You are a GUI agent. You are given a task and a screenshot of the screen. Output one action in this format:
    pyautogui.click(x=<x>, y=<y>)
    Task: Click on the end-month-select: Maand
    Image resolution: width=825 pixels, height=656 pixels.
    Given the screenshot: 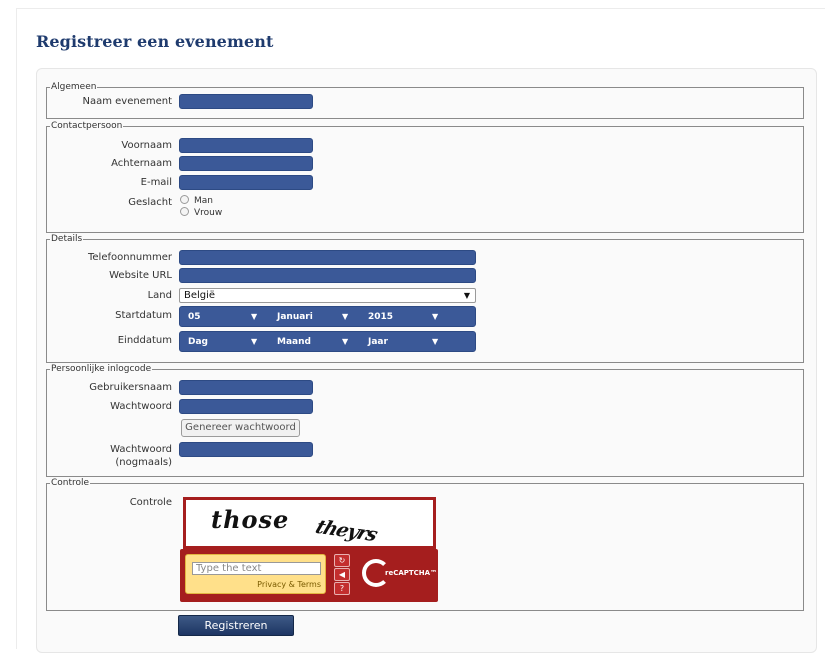 What is the action you would take?
    pyautogui.click(x=294, y=342)
    